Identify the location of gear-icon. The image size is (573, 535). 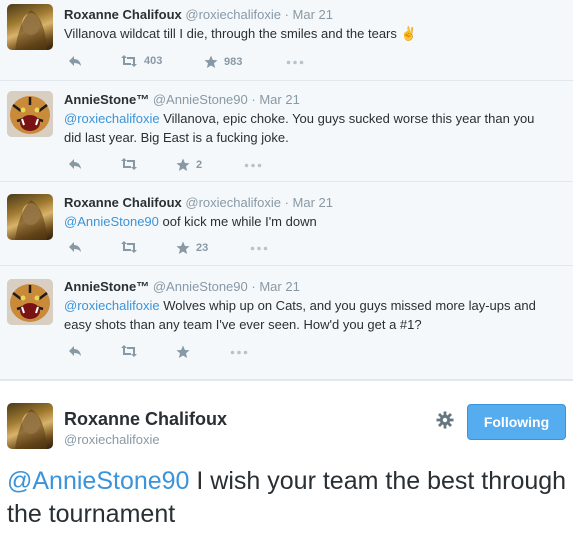
(445, 420).